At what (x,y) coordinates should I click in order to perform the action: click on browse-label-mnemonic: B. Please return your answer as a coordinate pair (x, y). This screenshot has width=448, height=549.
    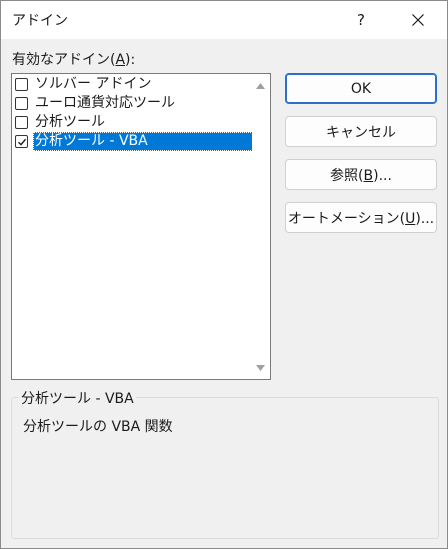
    Looking at the image, I should click on (368, 175).